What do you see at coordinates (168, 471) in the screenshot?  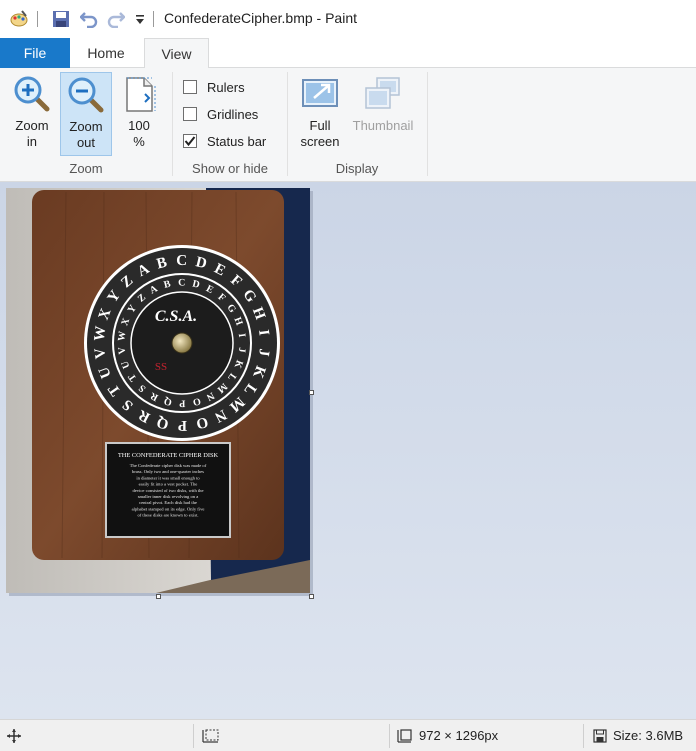 I see `plaque-body-line: brass. Only two and one-quarter inches` at bounding box center [168, 471].